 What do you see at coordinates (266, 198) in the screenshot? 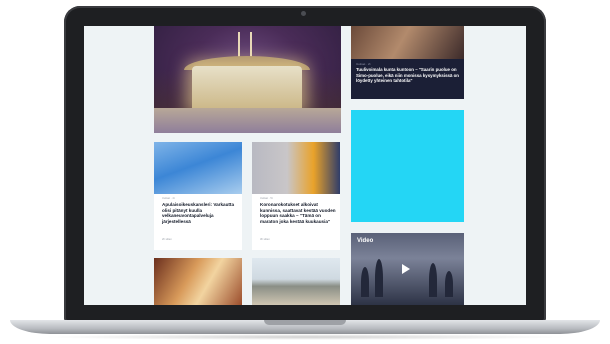
I see `article-meta: Uutiset · 5t` at bounding box center [266, 198].